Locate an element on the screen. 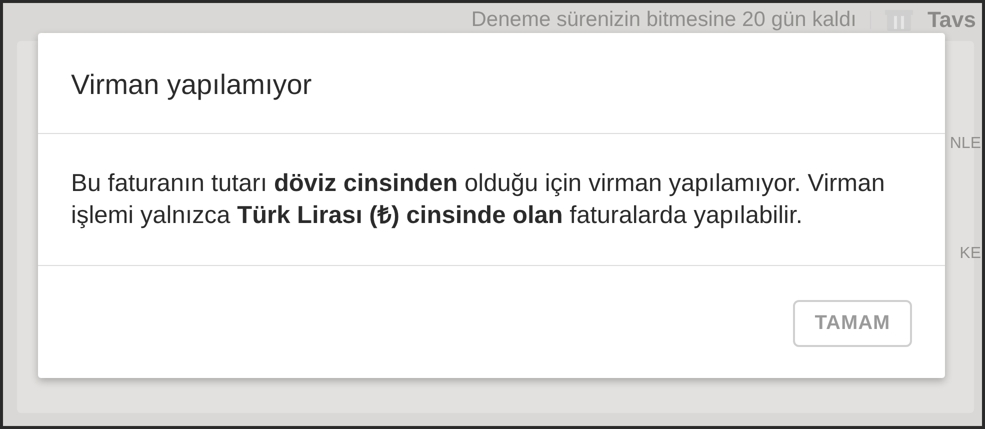 The height and width of the screenshot is (429, 985). column-header: KE is located at coordinates (970, 254).